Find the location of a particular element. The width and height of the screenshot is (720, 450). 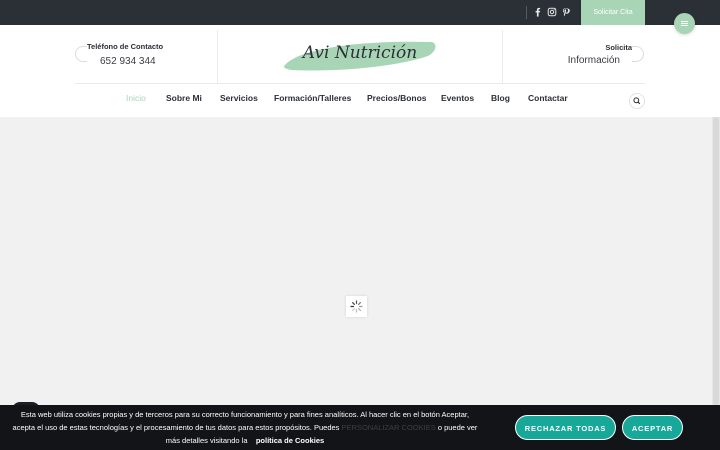

search-button is located at coordinates (637, 101).